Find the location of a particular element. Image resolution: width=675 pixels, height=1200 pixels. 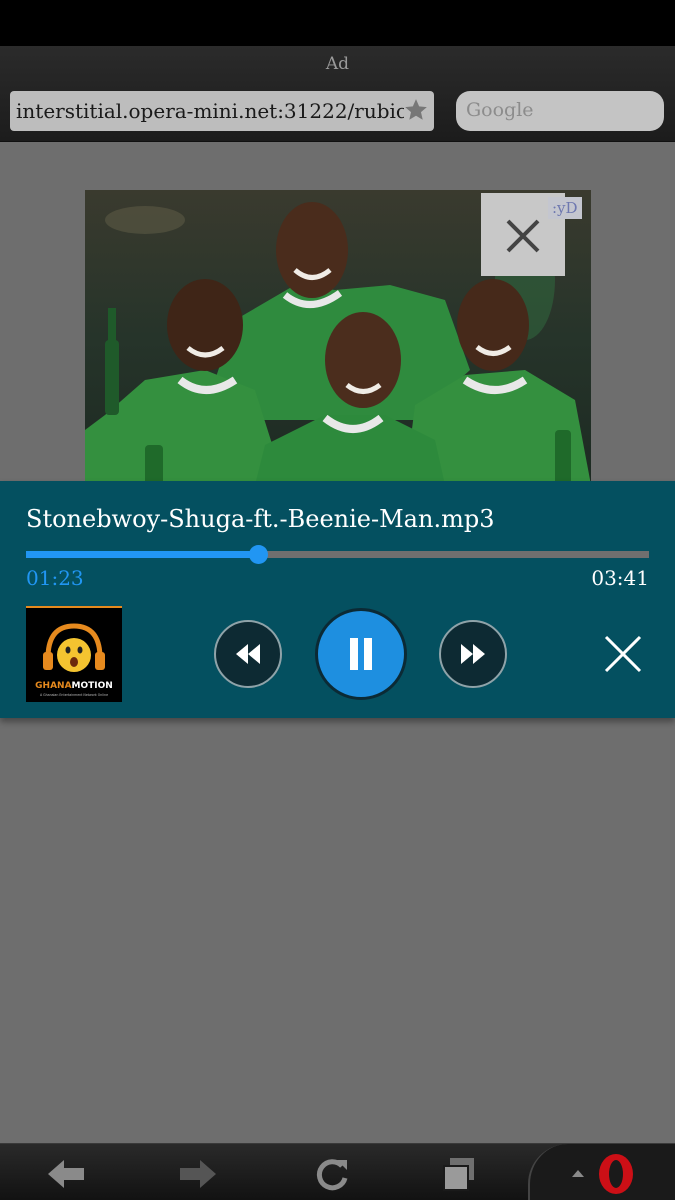

fast-forward-icon is located at coordinates (473, 654).